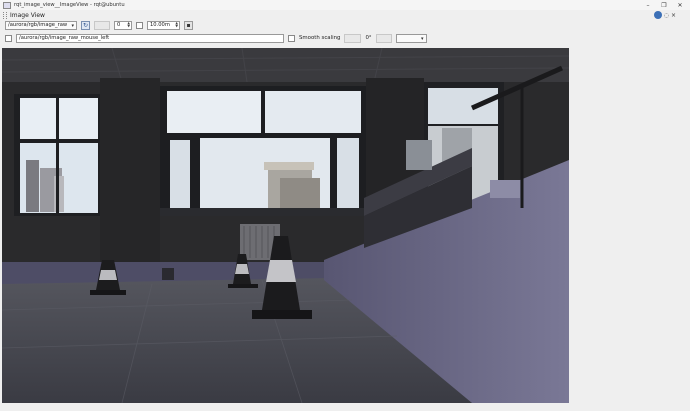  I want to click on floor-box, so click(168, 274).